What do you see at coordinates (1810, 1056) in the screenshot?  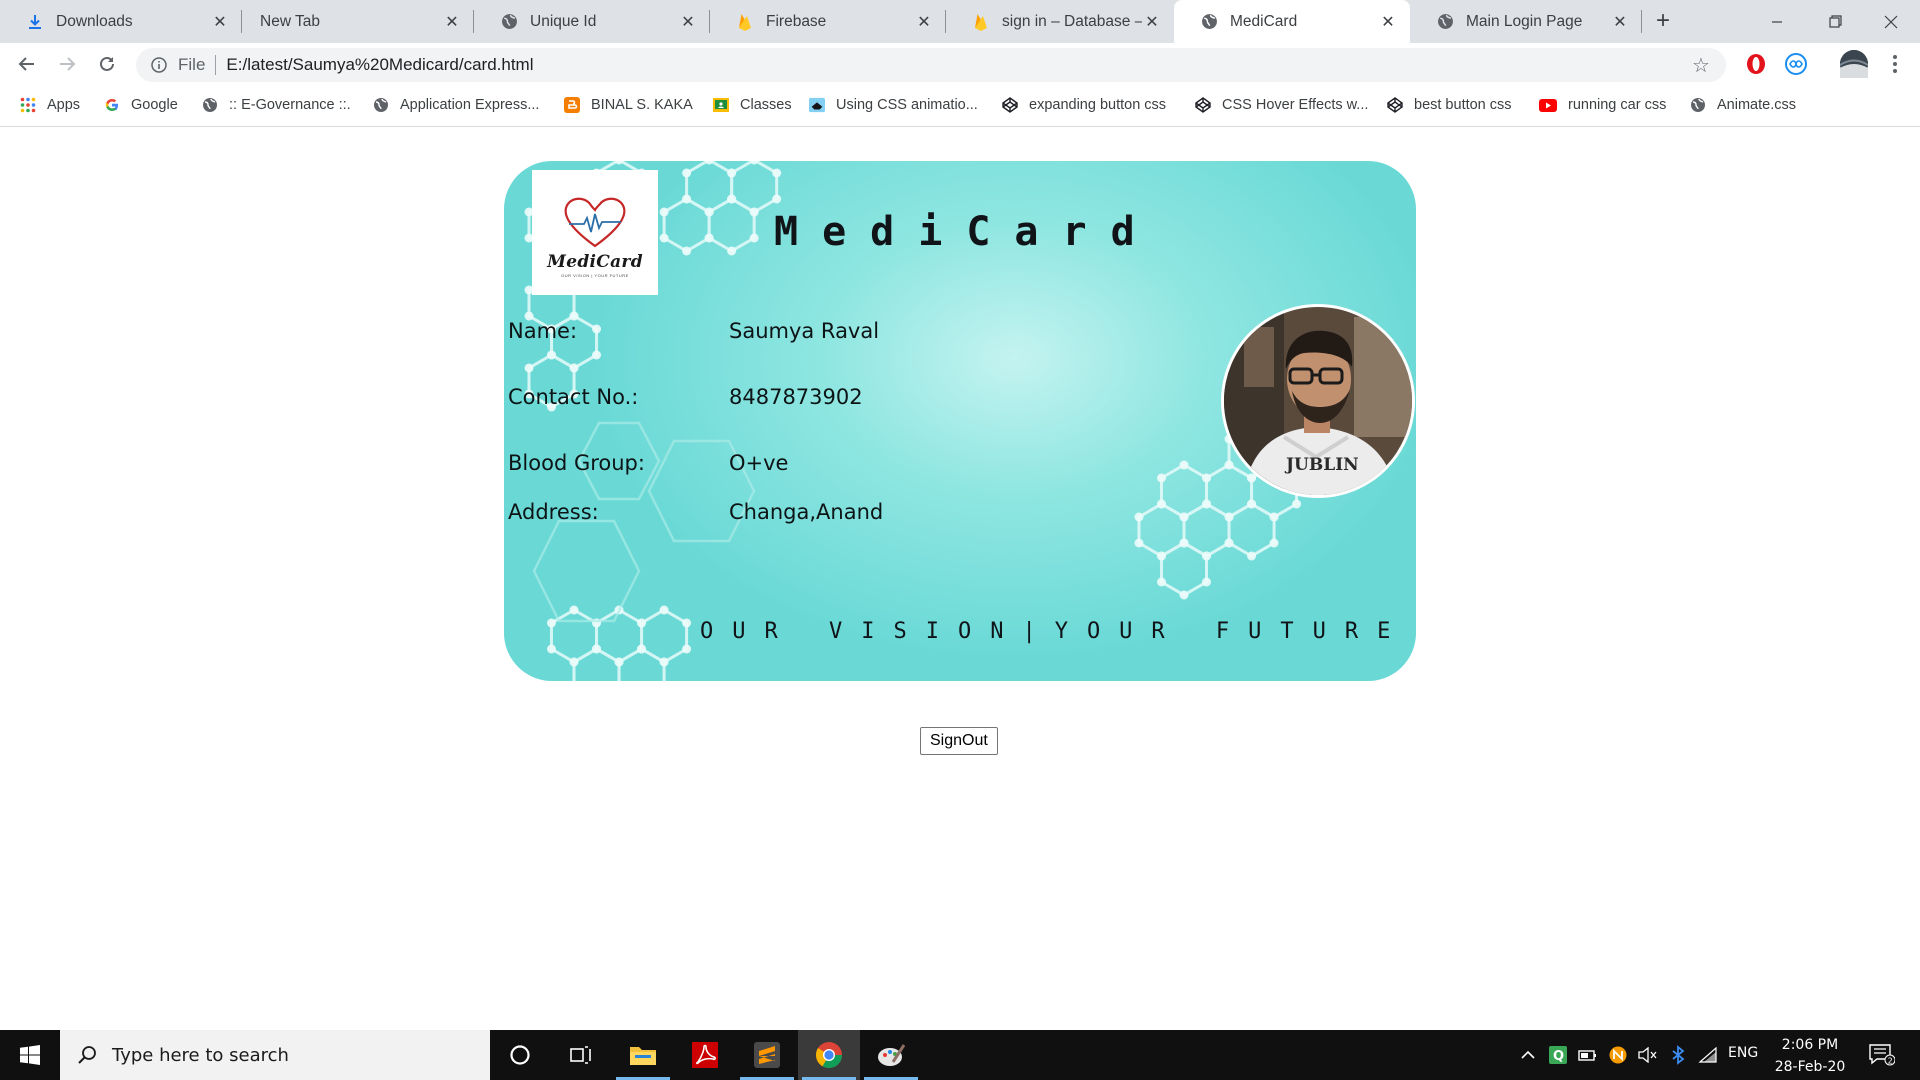 I see `system-clock: 2:06 PM 28-Feb-20` at bounding box center [1810, 1056].